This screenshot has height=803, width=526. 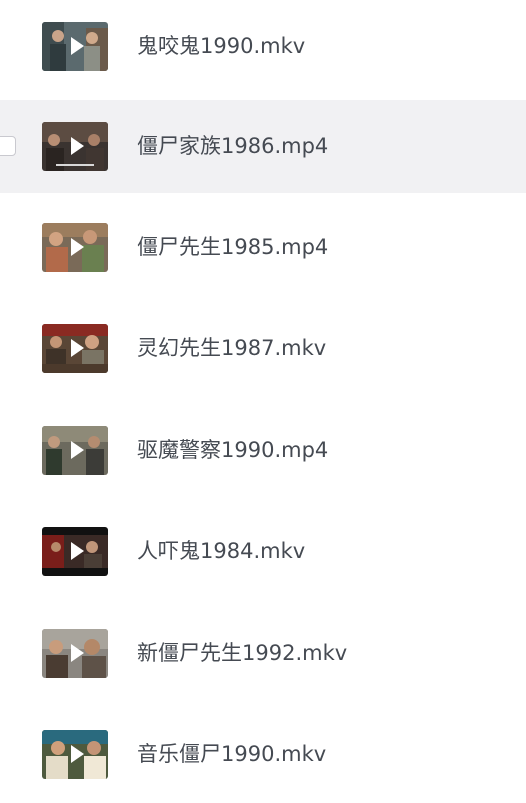 I want to click on file-row: 僵尸先生1985.mp4, so click(x=263, y=247).